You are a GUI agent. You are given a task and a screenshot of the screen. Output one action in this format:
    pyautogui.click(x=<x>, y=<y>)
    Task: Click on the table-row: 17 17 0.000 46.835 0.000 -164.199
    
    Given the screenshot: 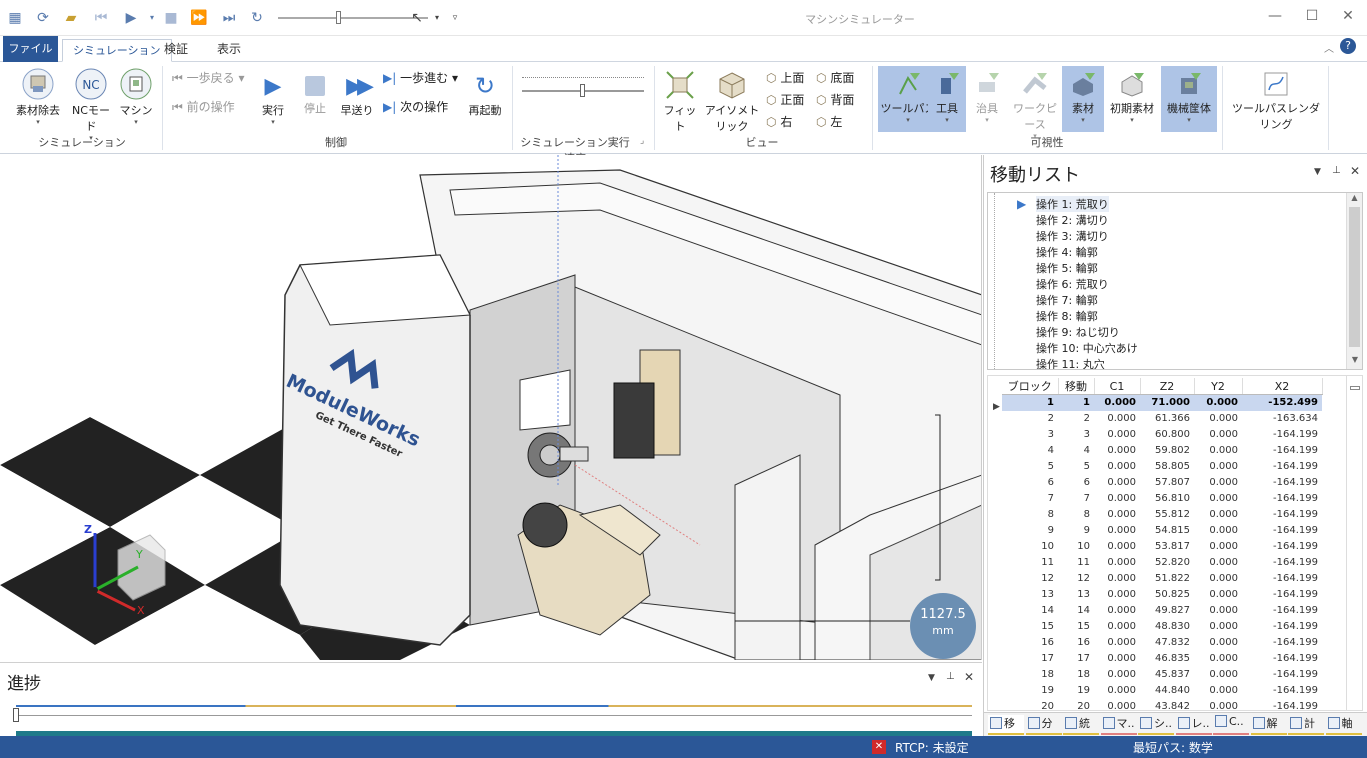 What is the action you would take?
    pyautogui.click(x=1162, y=659)
    